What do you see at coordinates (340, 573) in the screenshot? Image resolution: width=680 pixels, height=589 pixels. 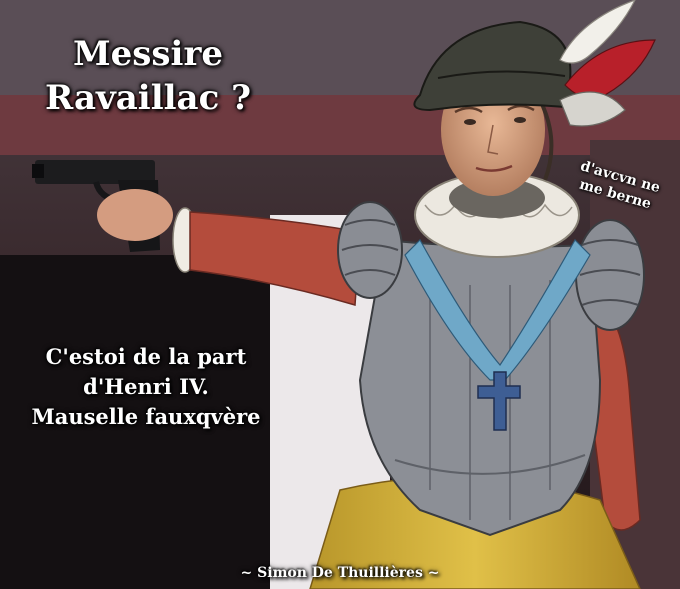 I see `author-credit: ~ Simon De Thuillières ~` at bounding box center [340, 573].